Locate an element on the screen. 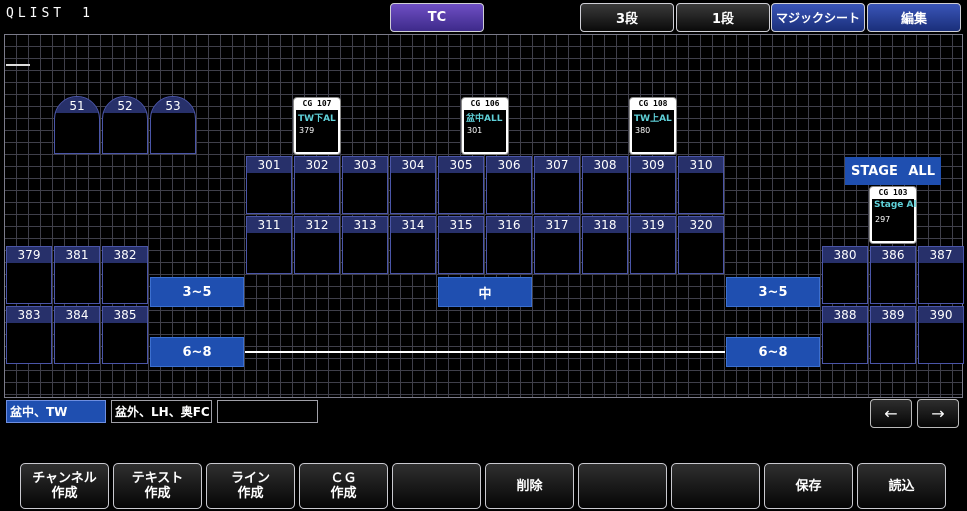 This screenshot has width=967, height=511. channel-cell-312: 312 is located at coordinates (317, 245).